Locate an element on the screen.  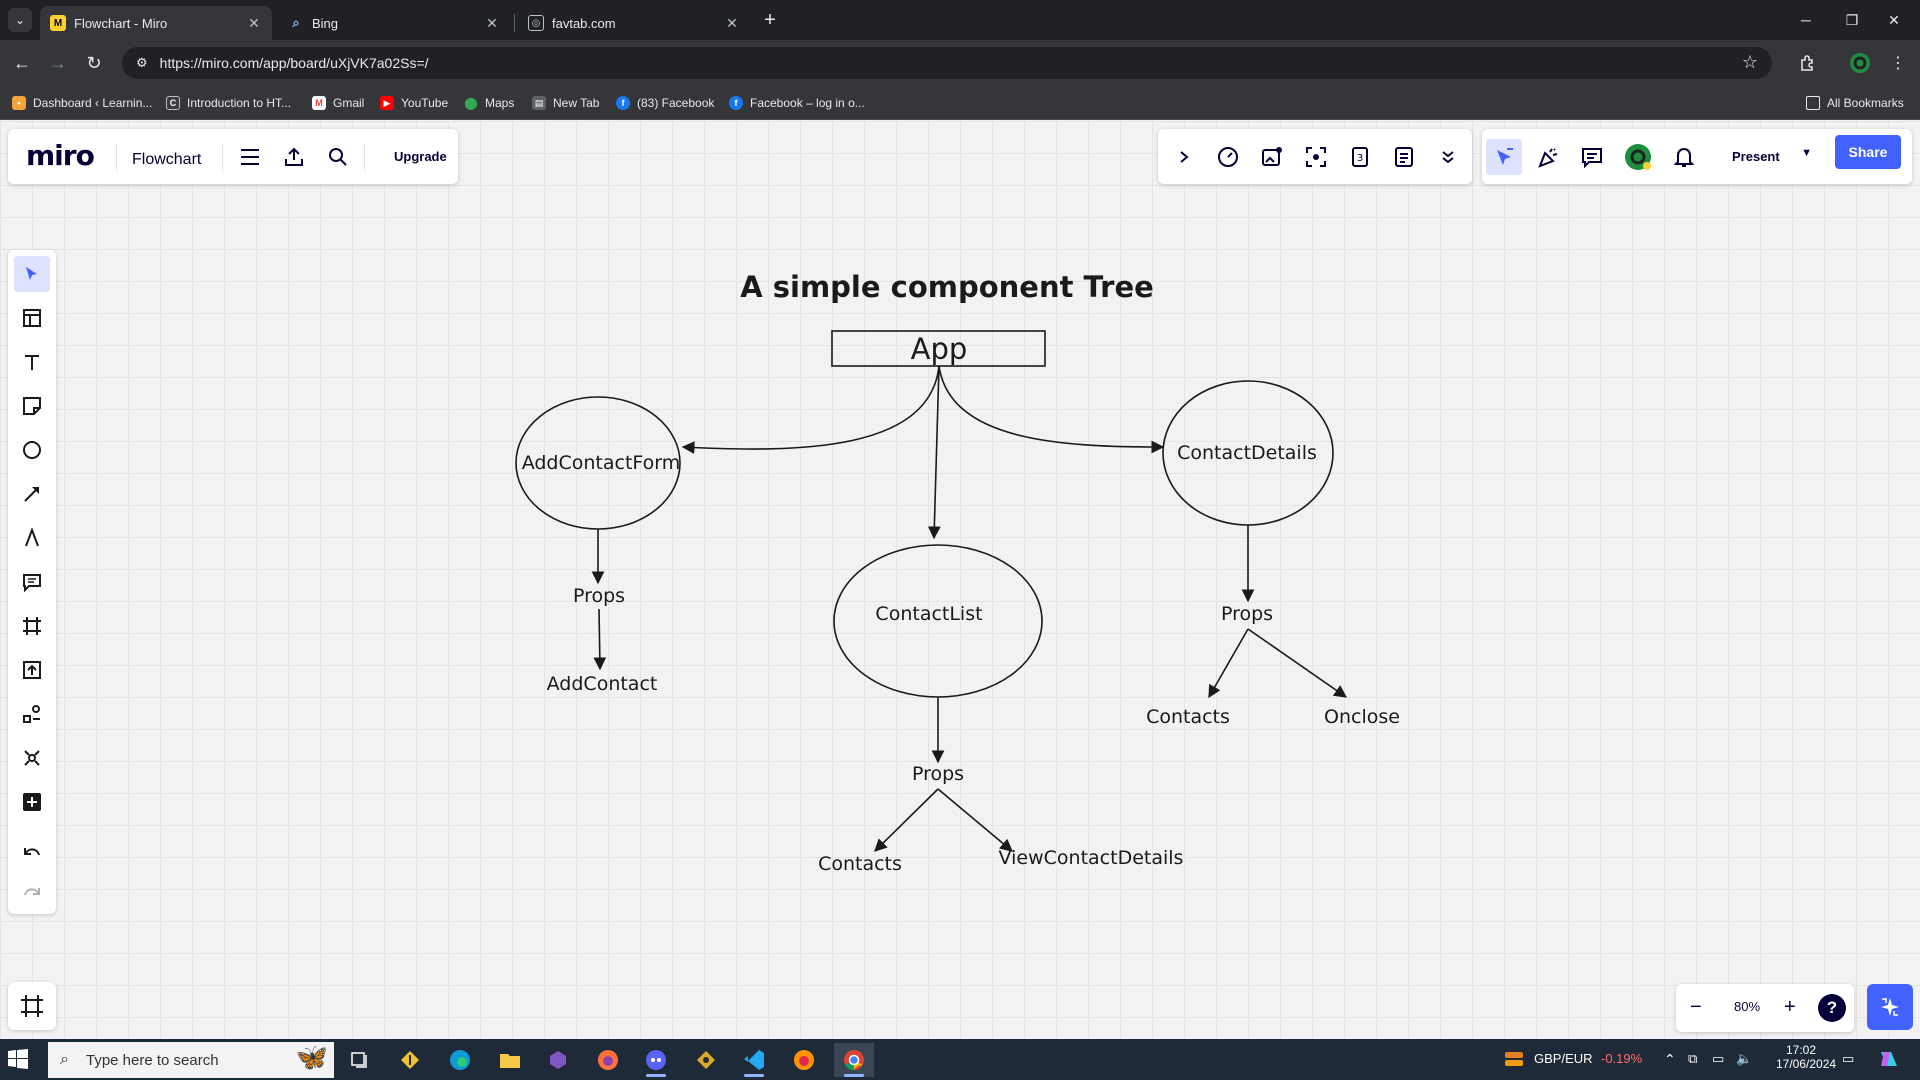
windows-start-icon is located at coordinates (19, 1060).